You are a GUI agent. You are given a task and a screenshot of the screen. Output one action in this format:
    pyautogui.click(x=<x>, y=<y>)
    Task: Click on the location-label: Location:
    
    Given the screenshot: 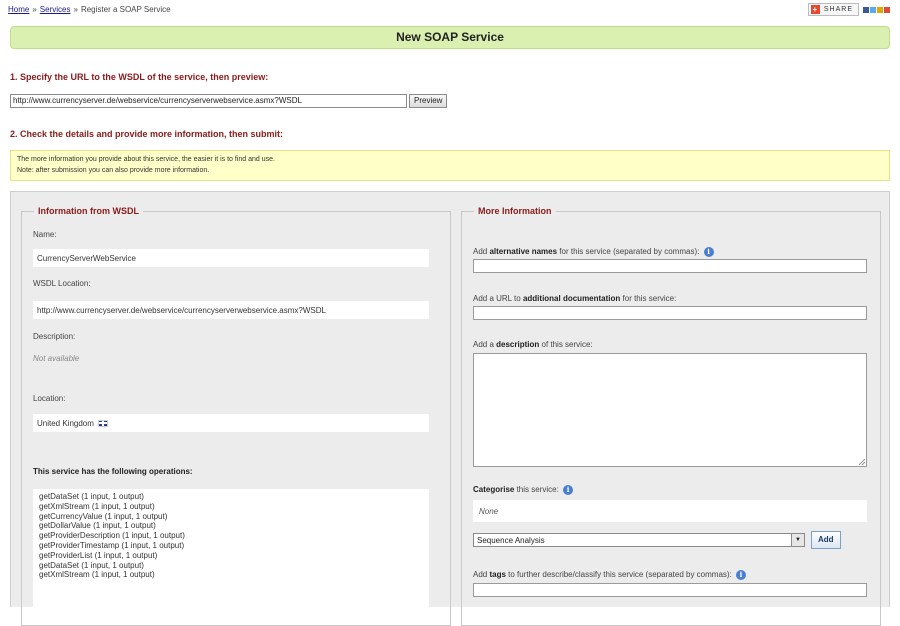 What is the action you would take?
    pyautogui.click(x=49, y=398)
    